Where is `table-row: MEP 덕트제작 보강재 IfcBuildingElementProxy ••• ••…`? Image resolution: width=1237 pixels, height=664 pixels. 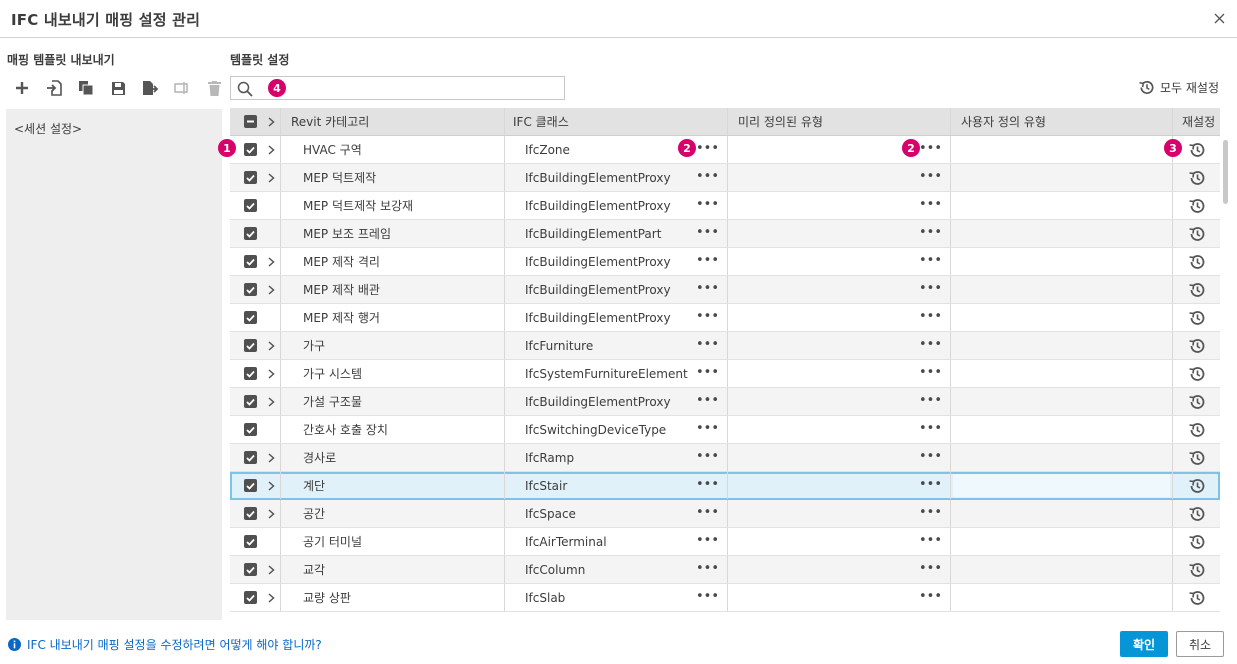
table-row: MEP 덕트제작 보강재 IfcBuildingElementProxy ••• ••… is located at coordinates (725, 206).